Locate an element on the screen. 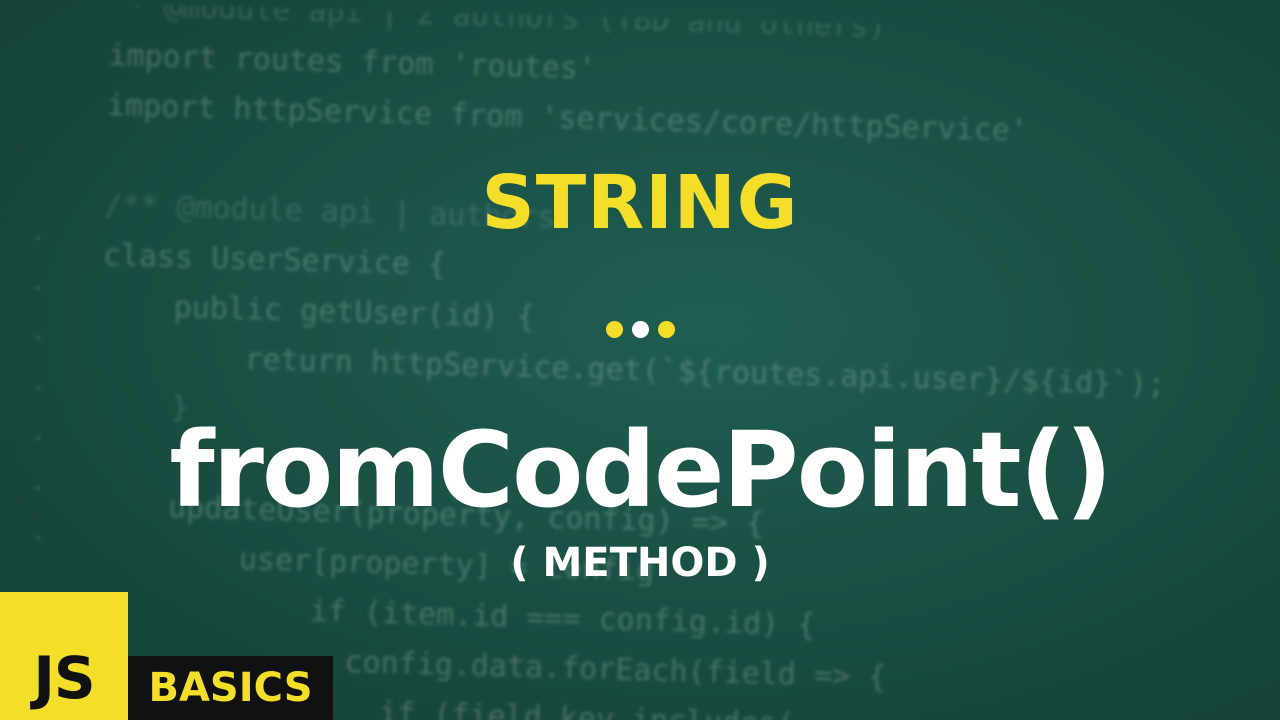 The image size is (1280, 720). js-logo-badge: JS is located at coordinates (64, 656).